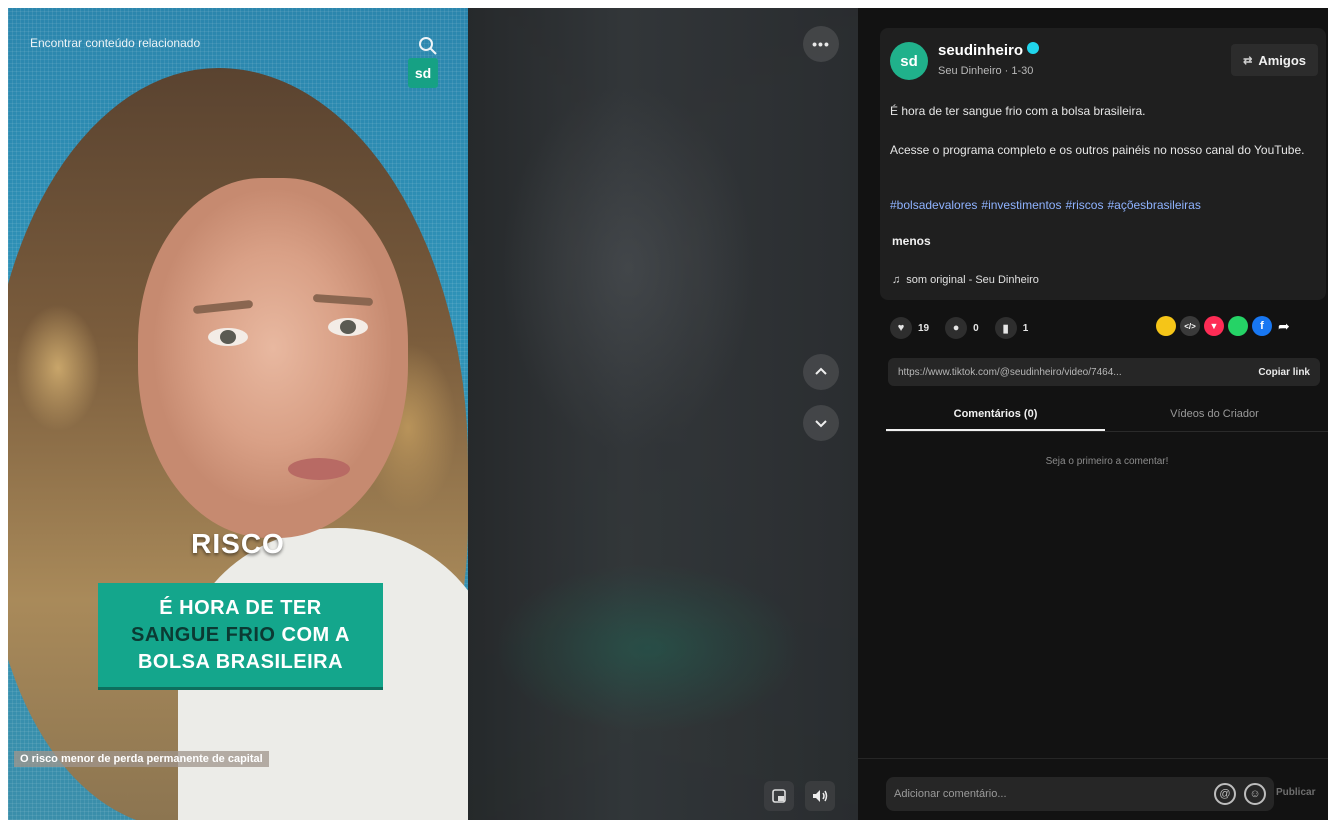 Image resolution: width=1328 pixels, height=820 pixels. I want to click on copy-link-button: Copiar link, so click(1284, 372).